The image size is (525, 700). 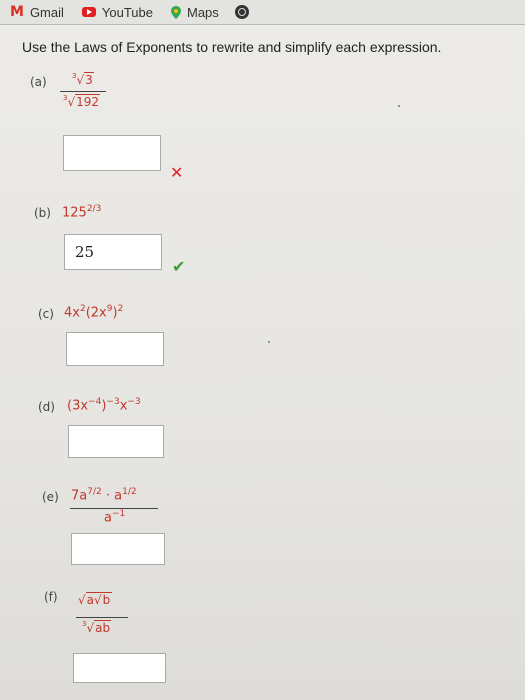 What do you see at coordinates (115, 517) in the screenshot?
I see `part-e-denominator: a−1` at bounding box center [115, 517].